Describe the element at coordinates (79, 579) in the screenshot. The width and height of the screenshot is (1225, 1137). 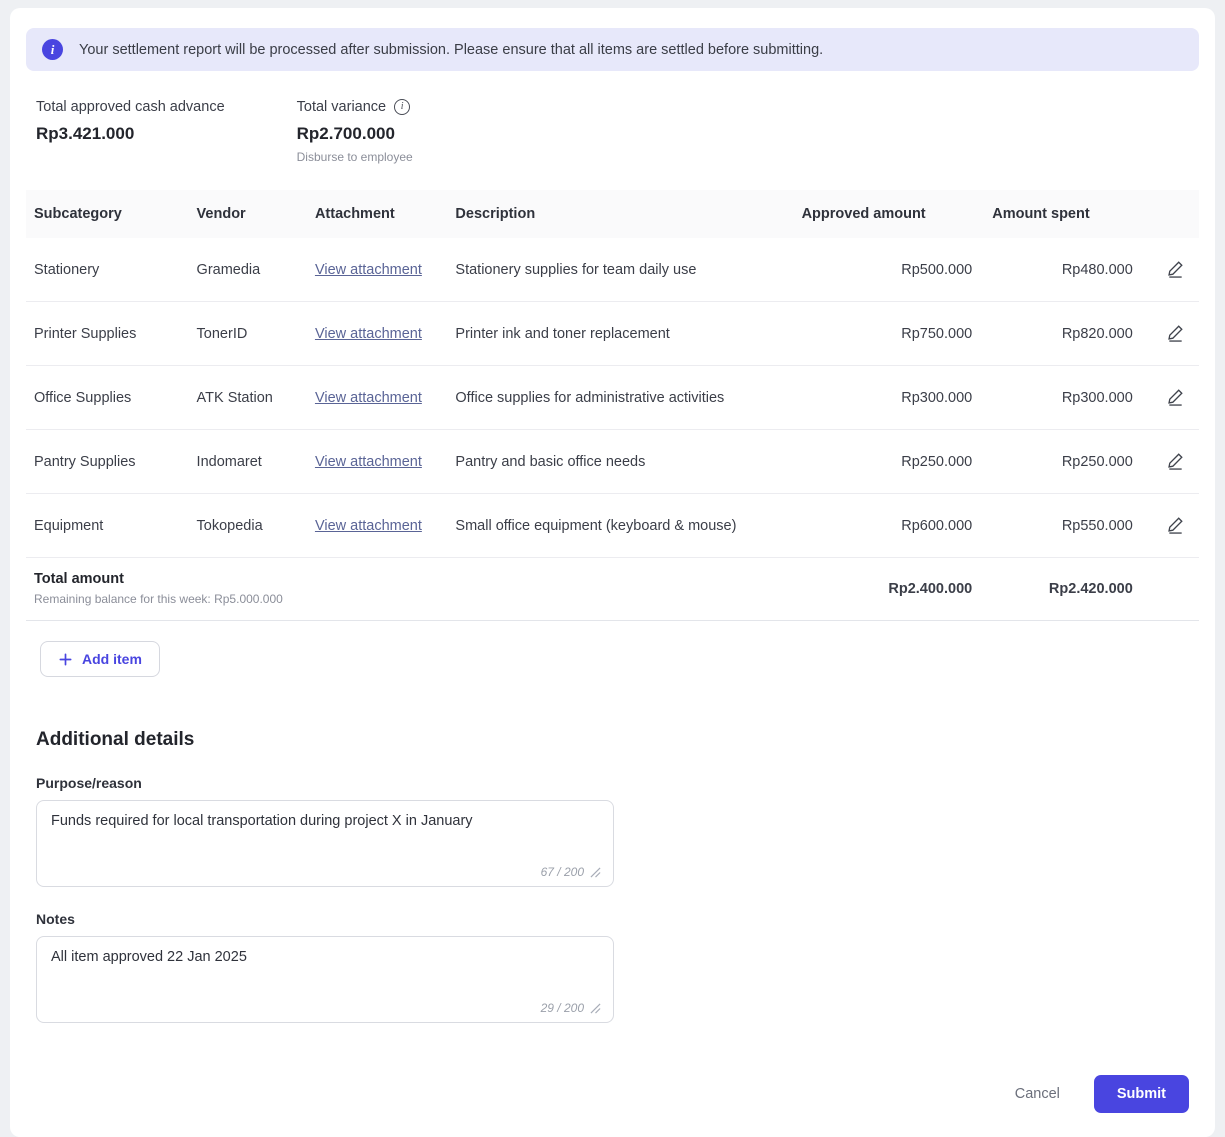
I see `total-amount-label: Total amount` at that location.